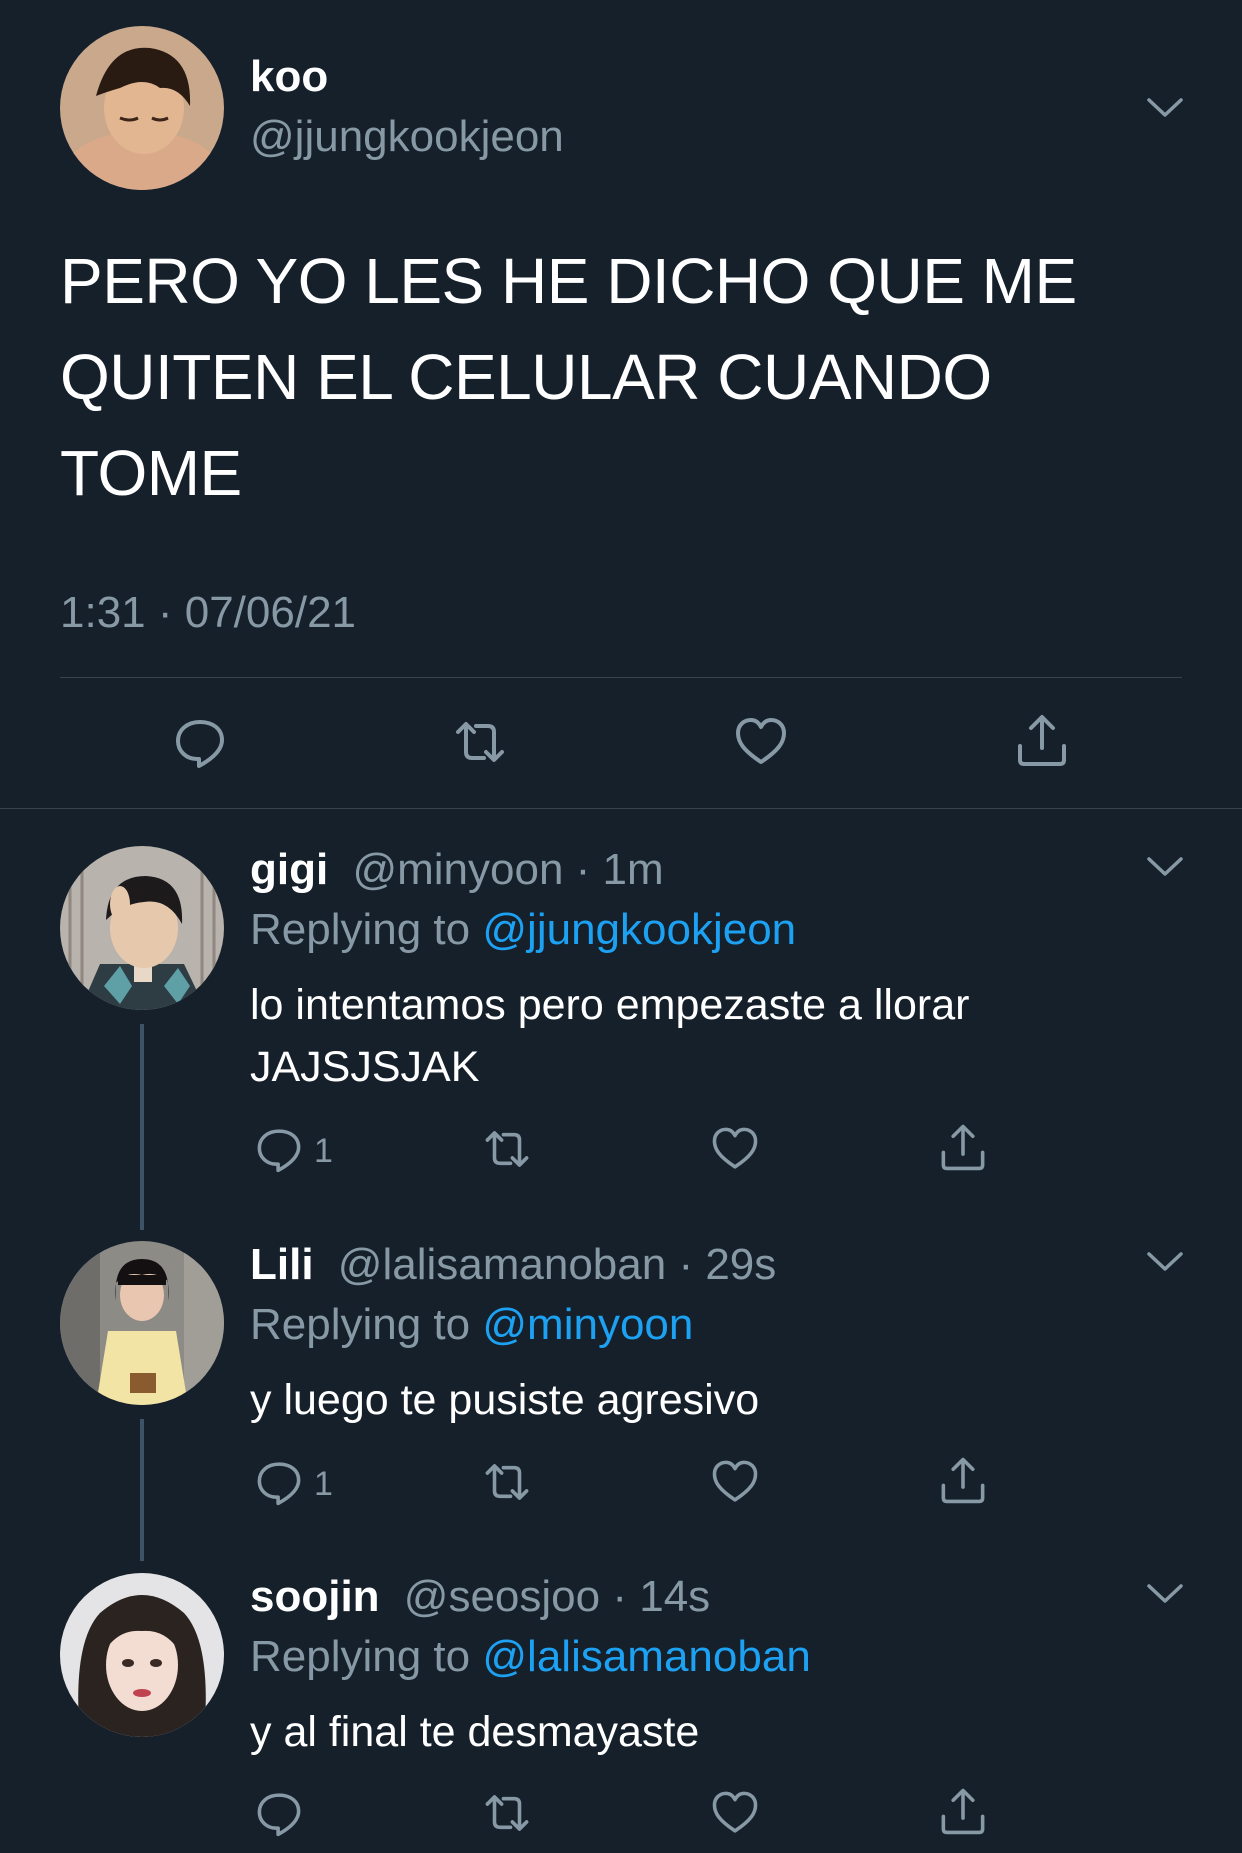 This screenshot has height=1853, width=1242. What do you see at coordinates (208, 613) in the screenshot?
I see `tweet-timestamp: 1:31 · 07/06/21` at bounding box center [208, 613].